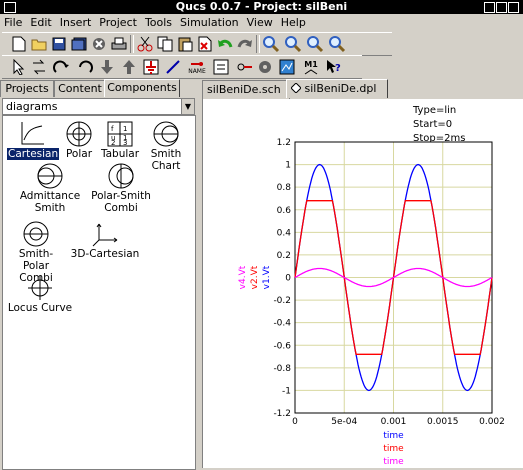 The width and height of the screenshot is (523, 470). What do you see at coordinates (39, 44) in the screenshot?
I see `open-folder-icon` at bounding box center [39, 44].